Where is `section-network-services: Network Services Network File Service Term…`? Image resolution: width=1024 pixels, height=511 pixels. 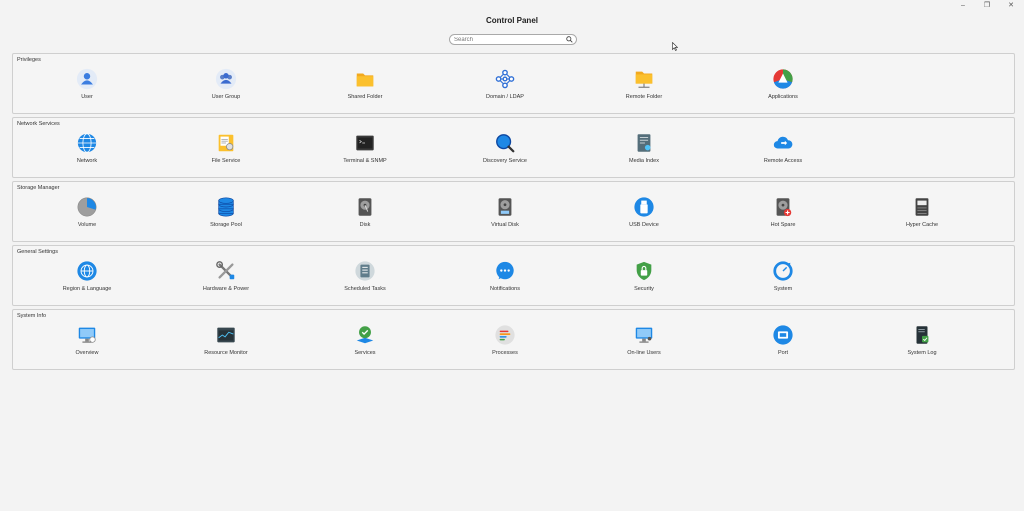
section-network-services: Network Services Network File Service Term… is located at coordinates (513, 147).